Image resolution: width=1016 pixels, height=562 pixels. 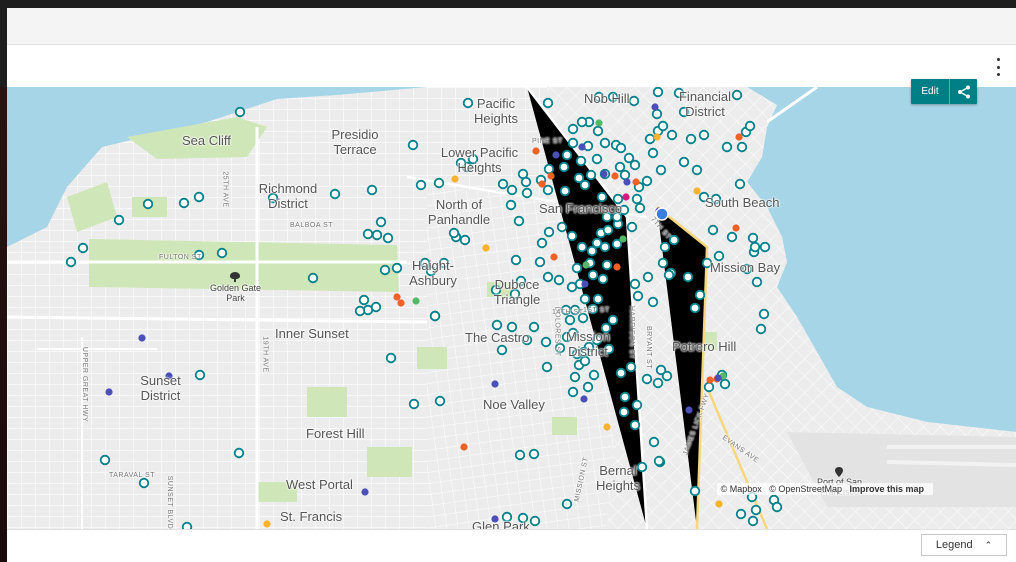 I want to click on osm-attribution-link: © OpenStreetMap, so click(x=805, y=489).